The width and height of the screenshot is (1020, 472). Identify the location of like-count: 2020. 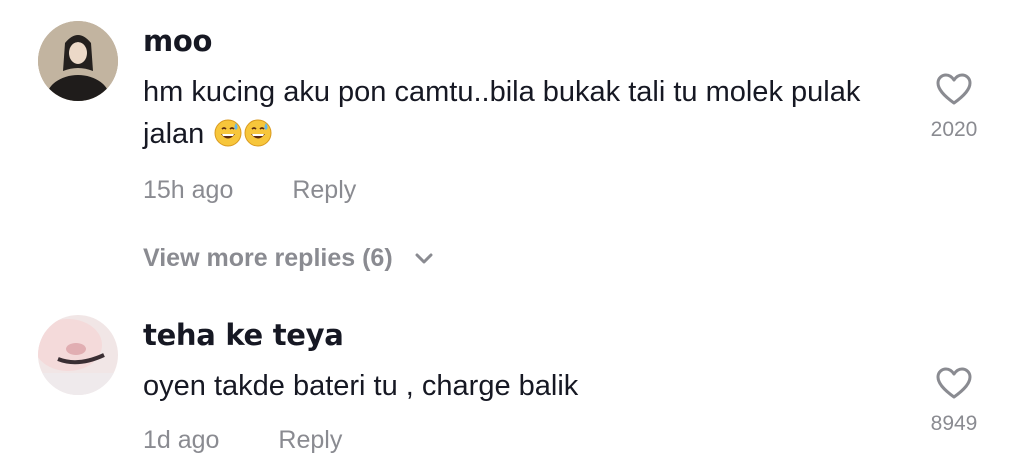
(954, 129).